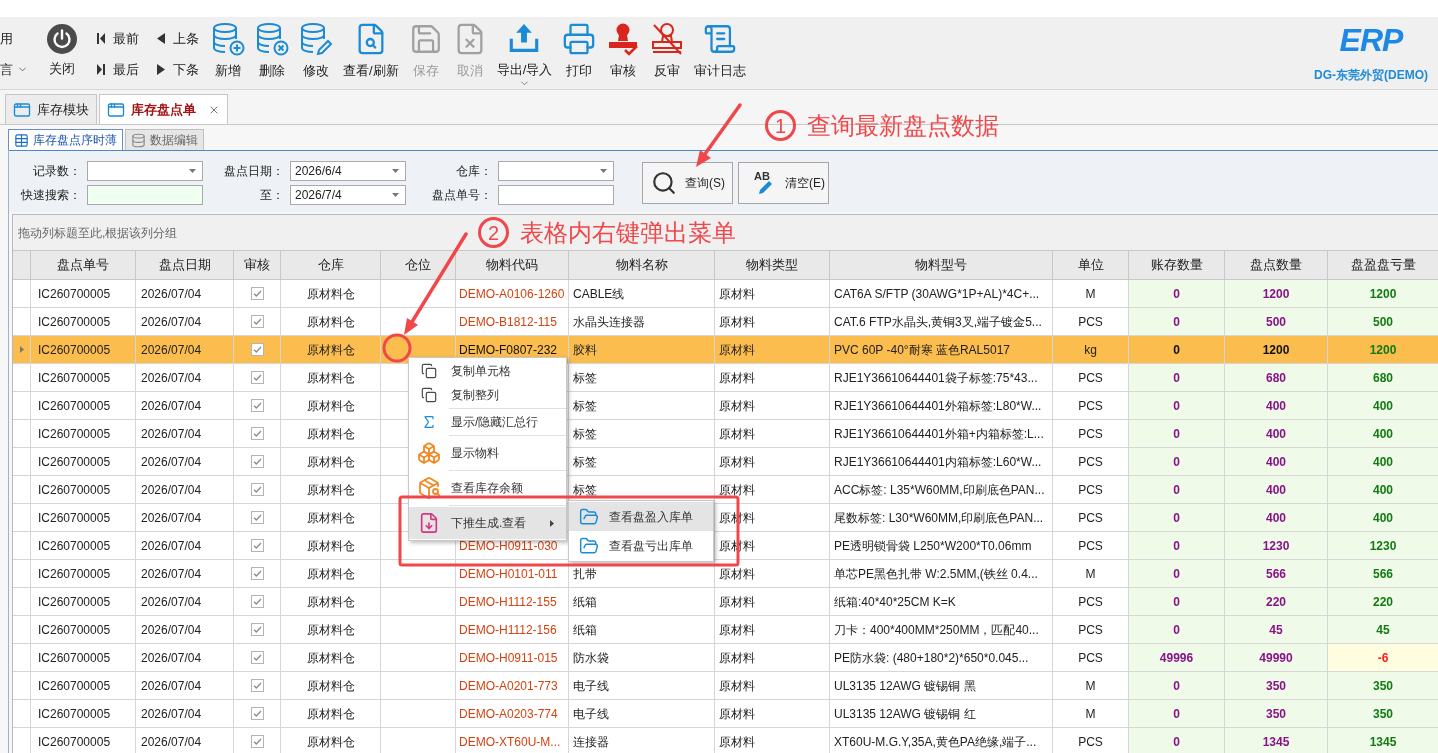 Image resolution: width=1438 pixels, height=753 pixels. Describe the element at coordinates (903, 125) in the screenshot. I see `annotation-text: 查询最新盘点数据` at that location.